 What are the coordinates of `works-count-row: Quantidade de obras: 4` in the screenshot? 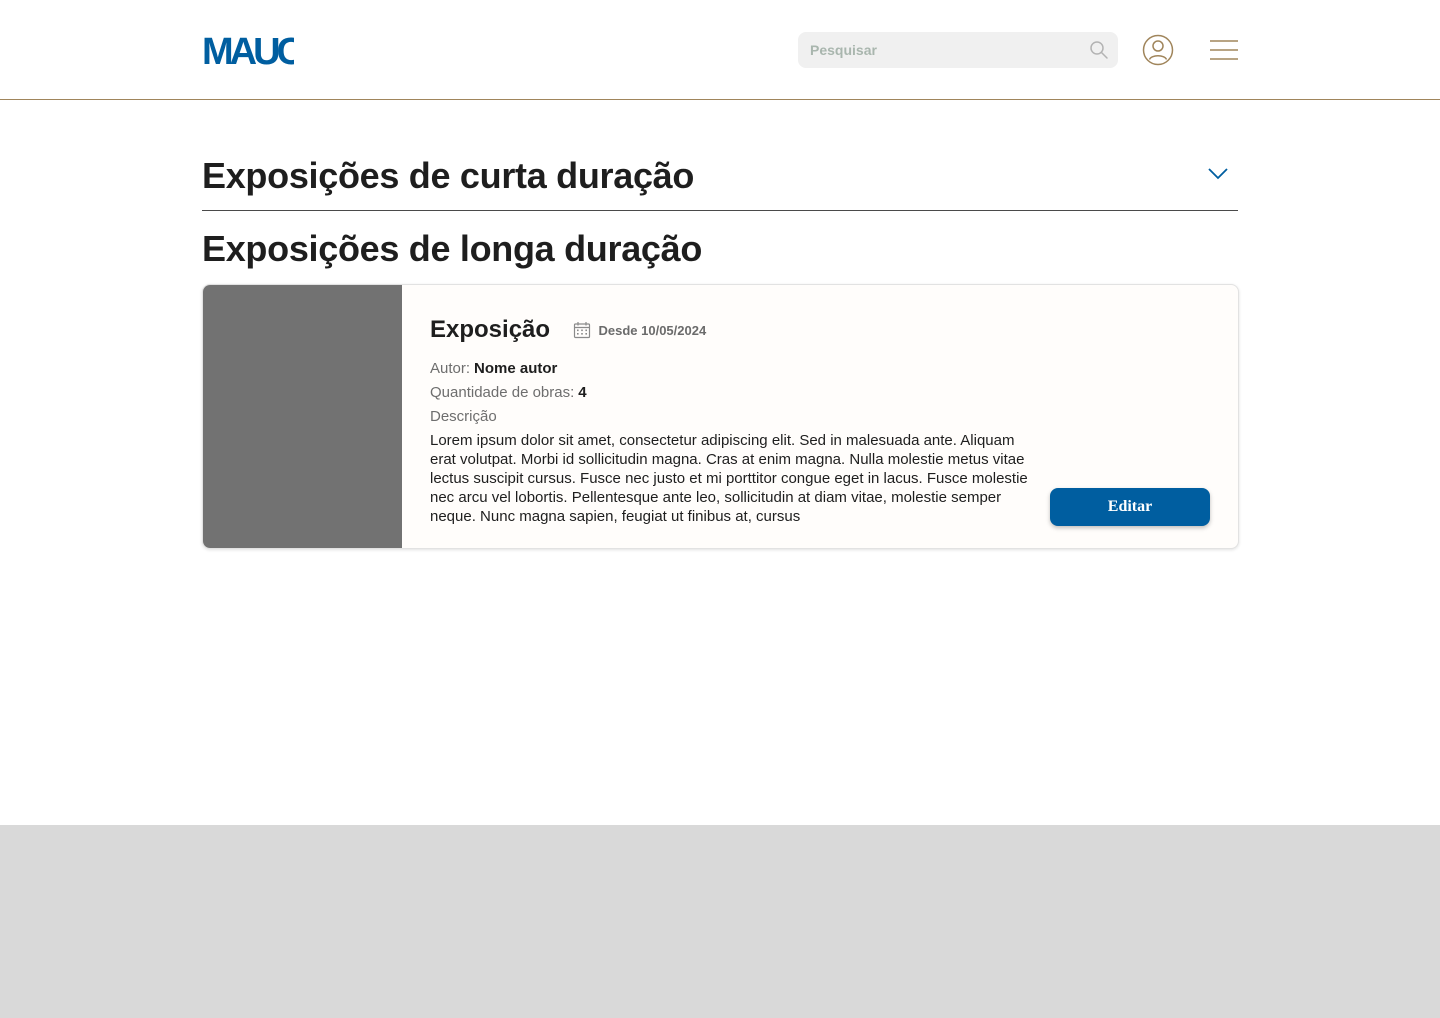 It's located at (730, 393).